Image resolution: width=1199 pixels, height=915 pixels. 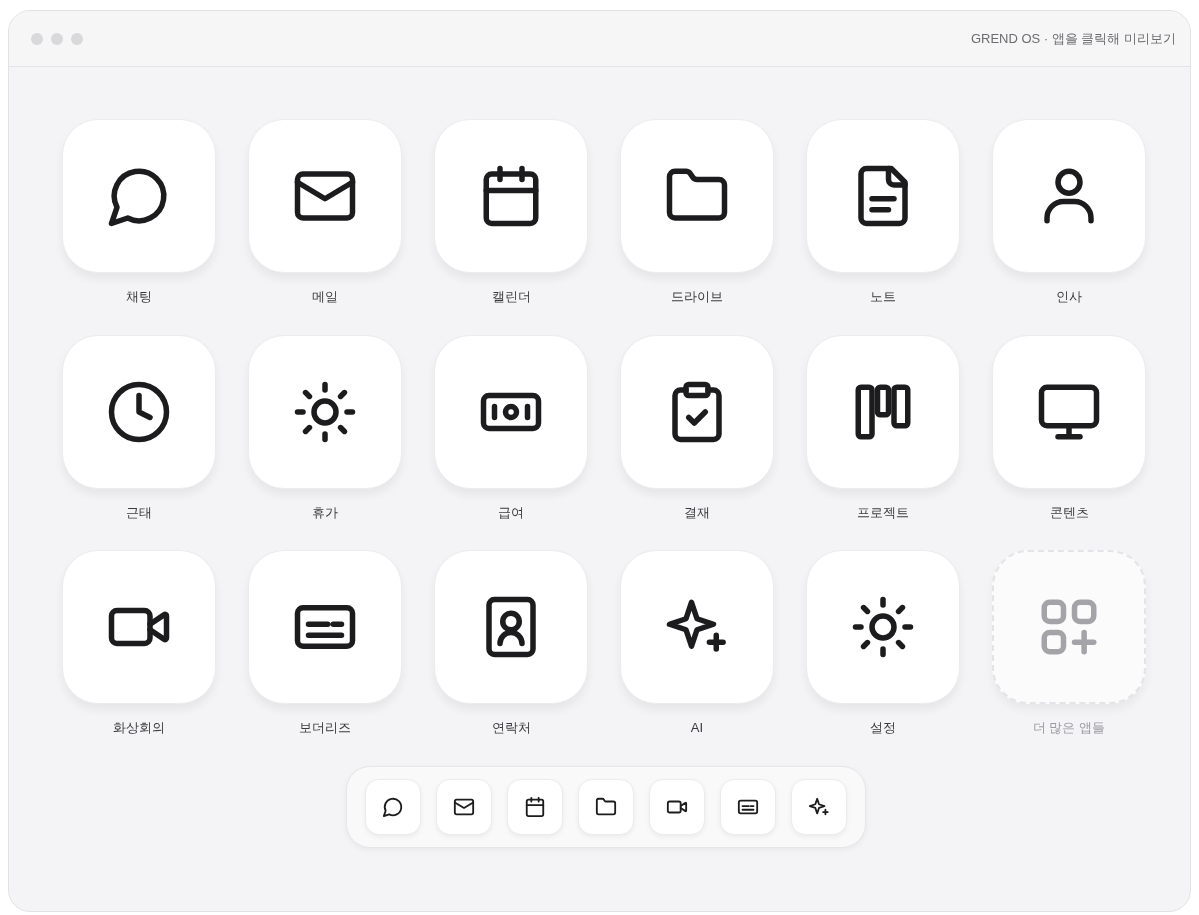 I want to click on app-label: 노트, so click(x=883, y=297).